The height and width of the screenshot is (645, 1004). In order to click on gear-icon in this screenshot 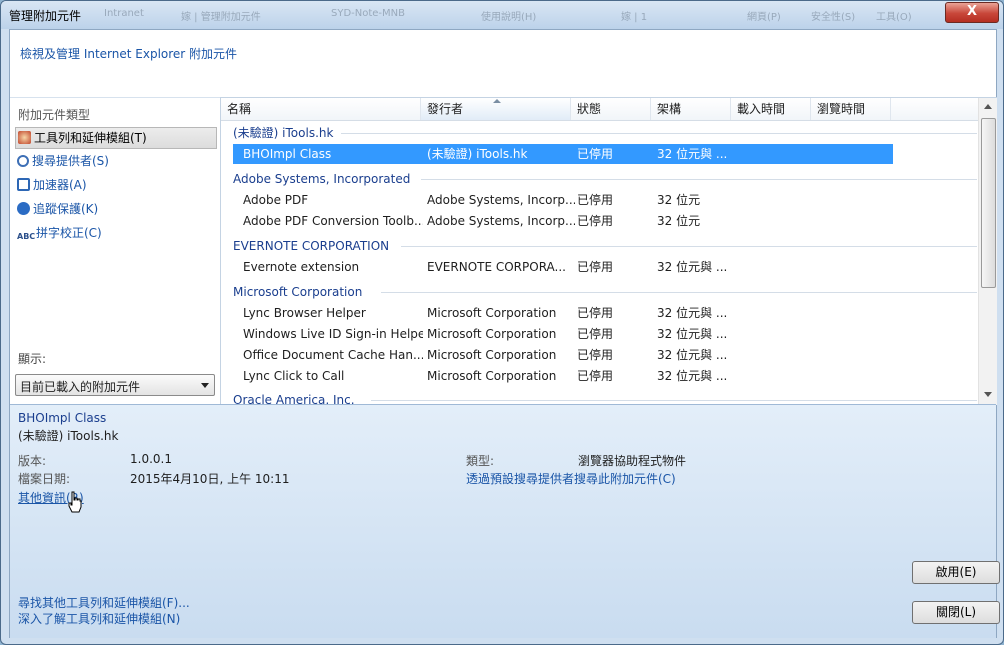, I will do `click(24, 137)`.